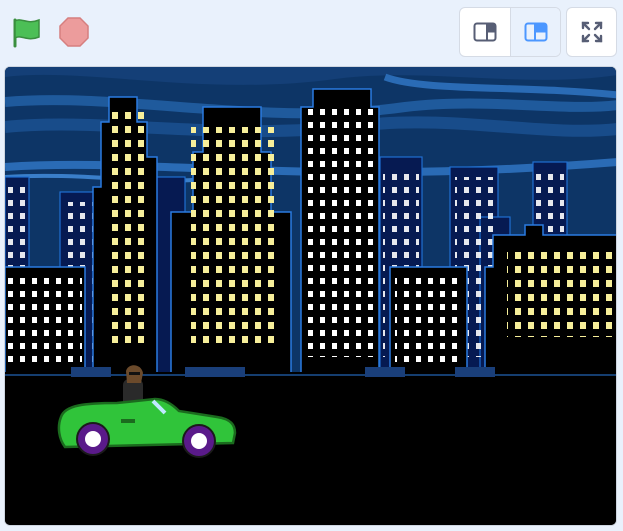  I want to click on large-stage-icon, so click(535, 32).